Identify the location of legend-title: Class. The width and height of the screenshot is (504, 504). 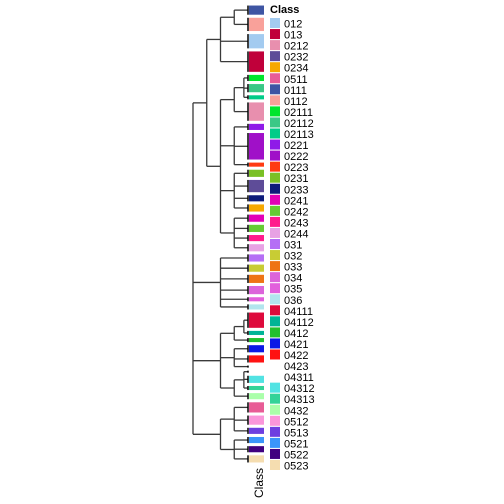
(284, 10).